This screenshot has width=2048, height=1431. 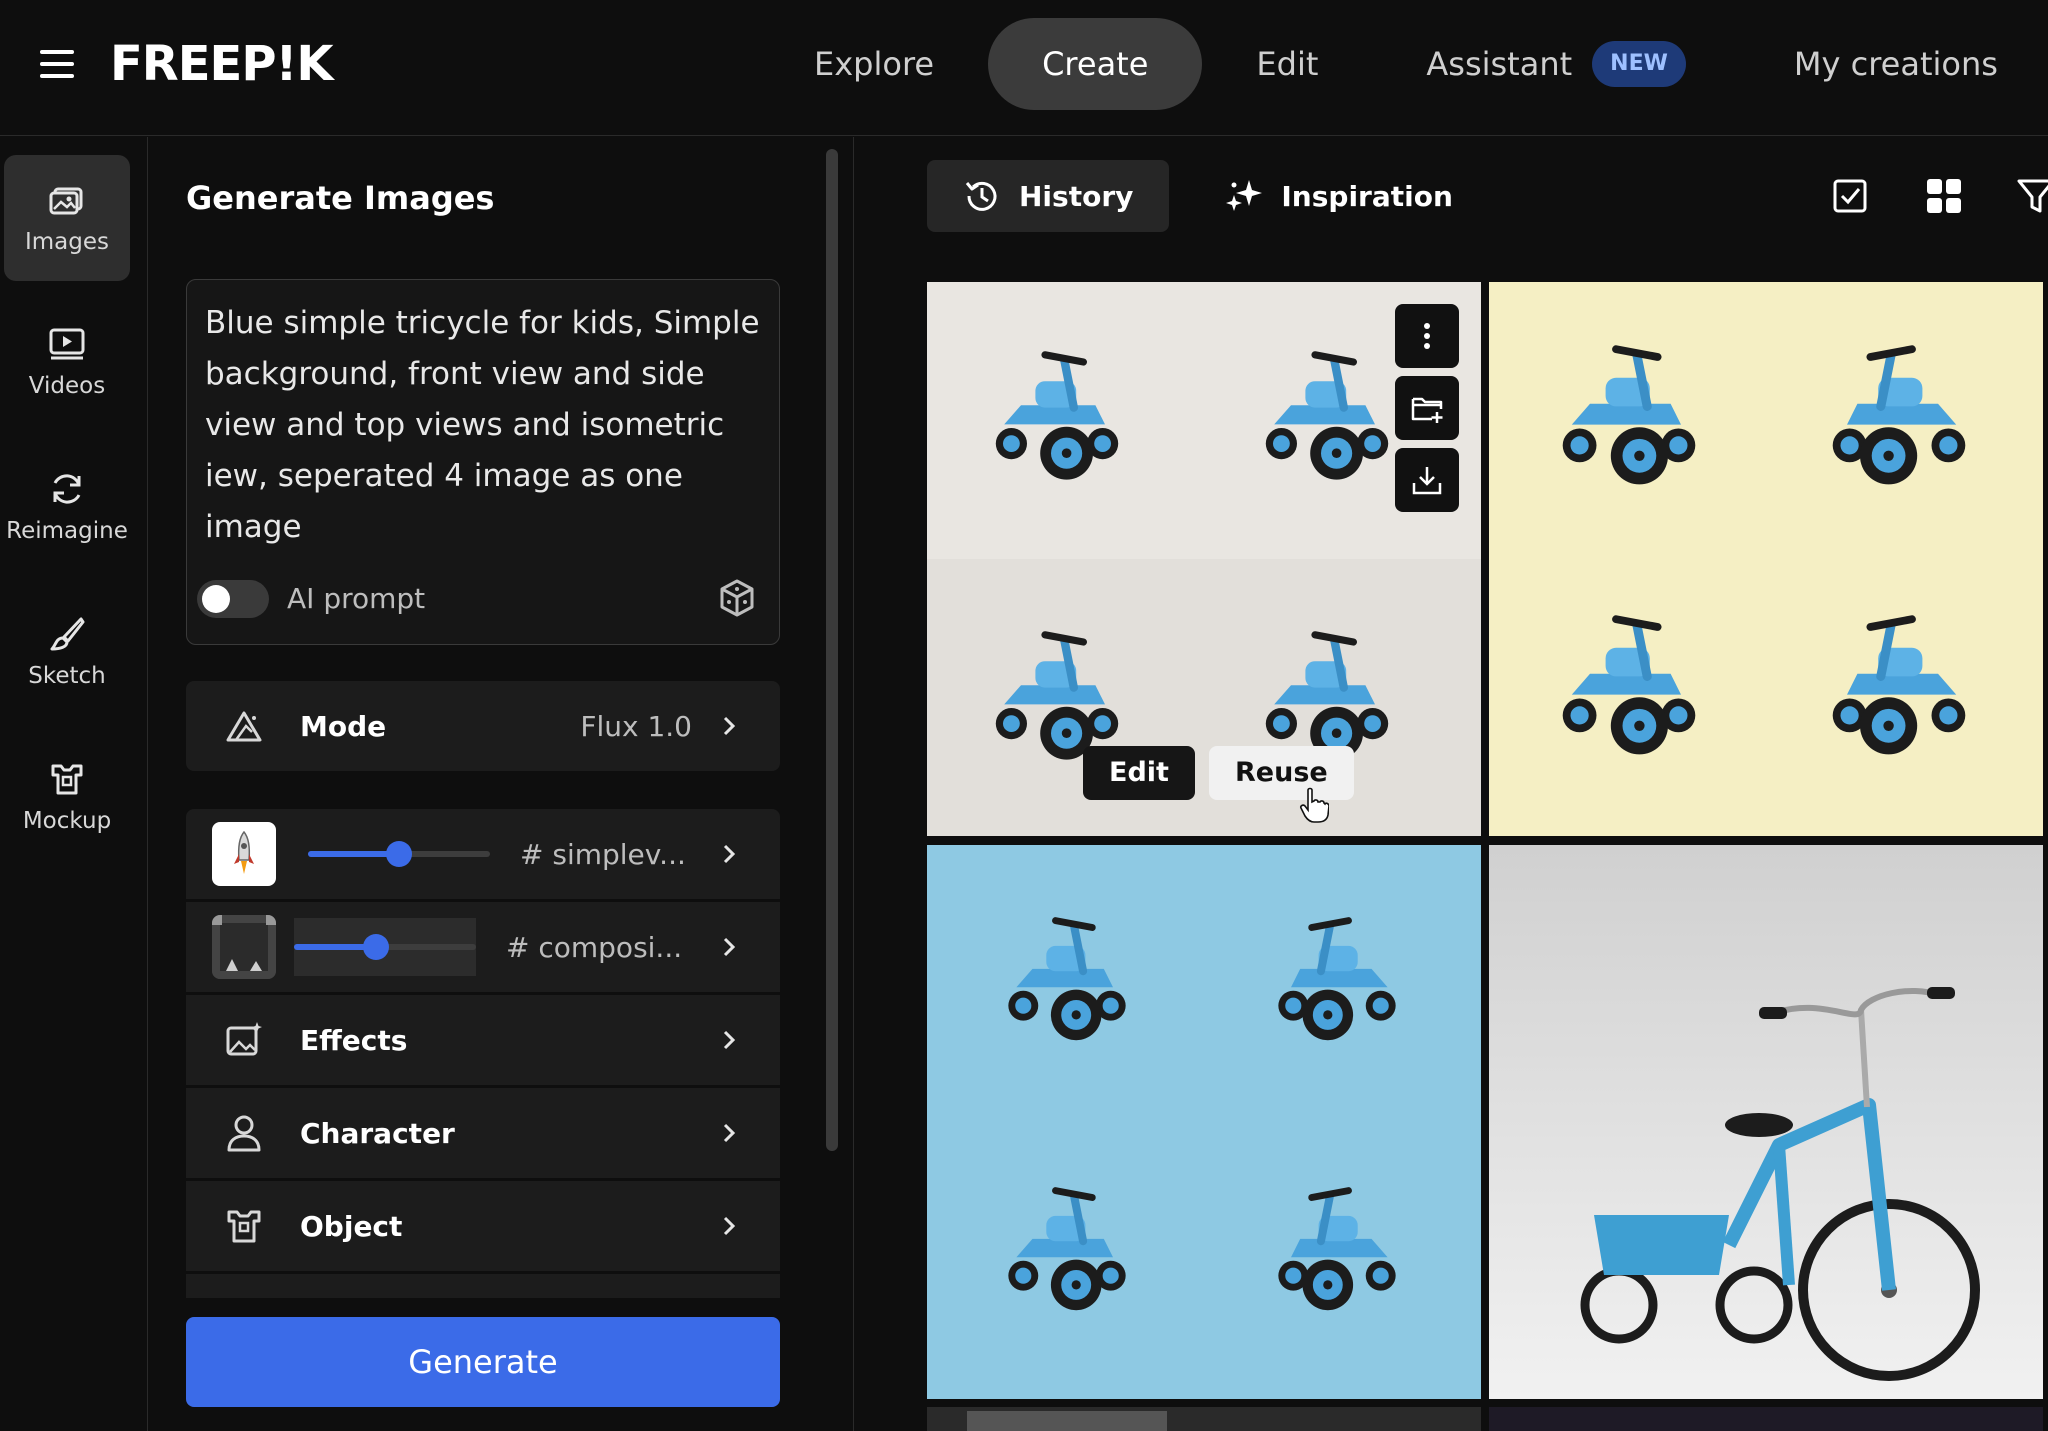 I want to click on save-to-folder-button, so click(x=1427, y=408).